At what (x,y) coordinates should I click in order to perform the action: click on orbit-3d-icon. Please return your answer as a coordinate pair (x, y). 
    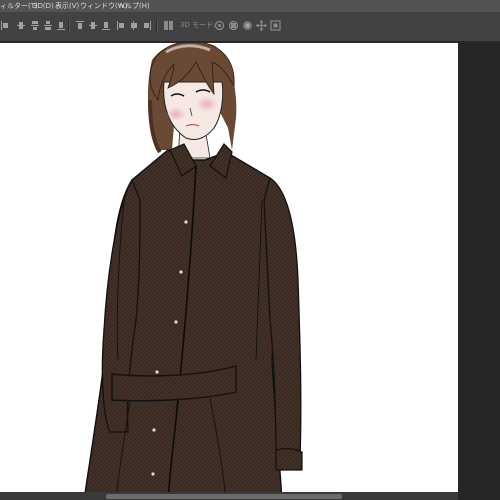
    Looking at the image, I should click on (219, 25).